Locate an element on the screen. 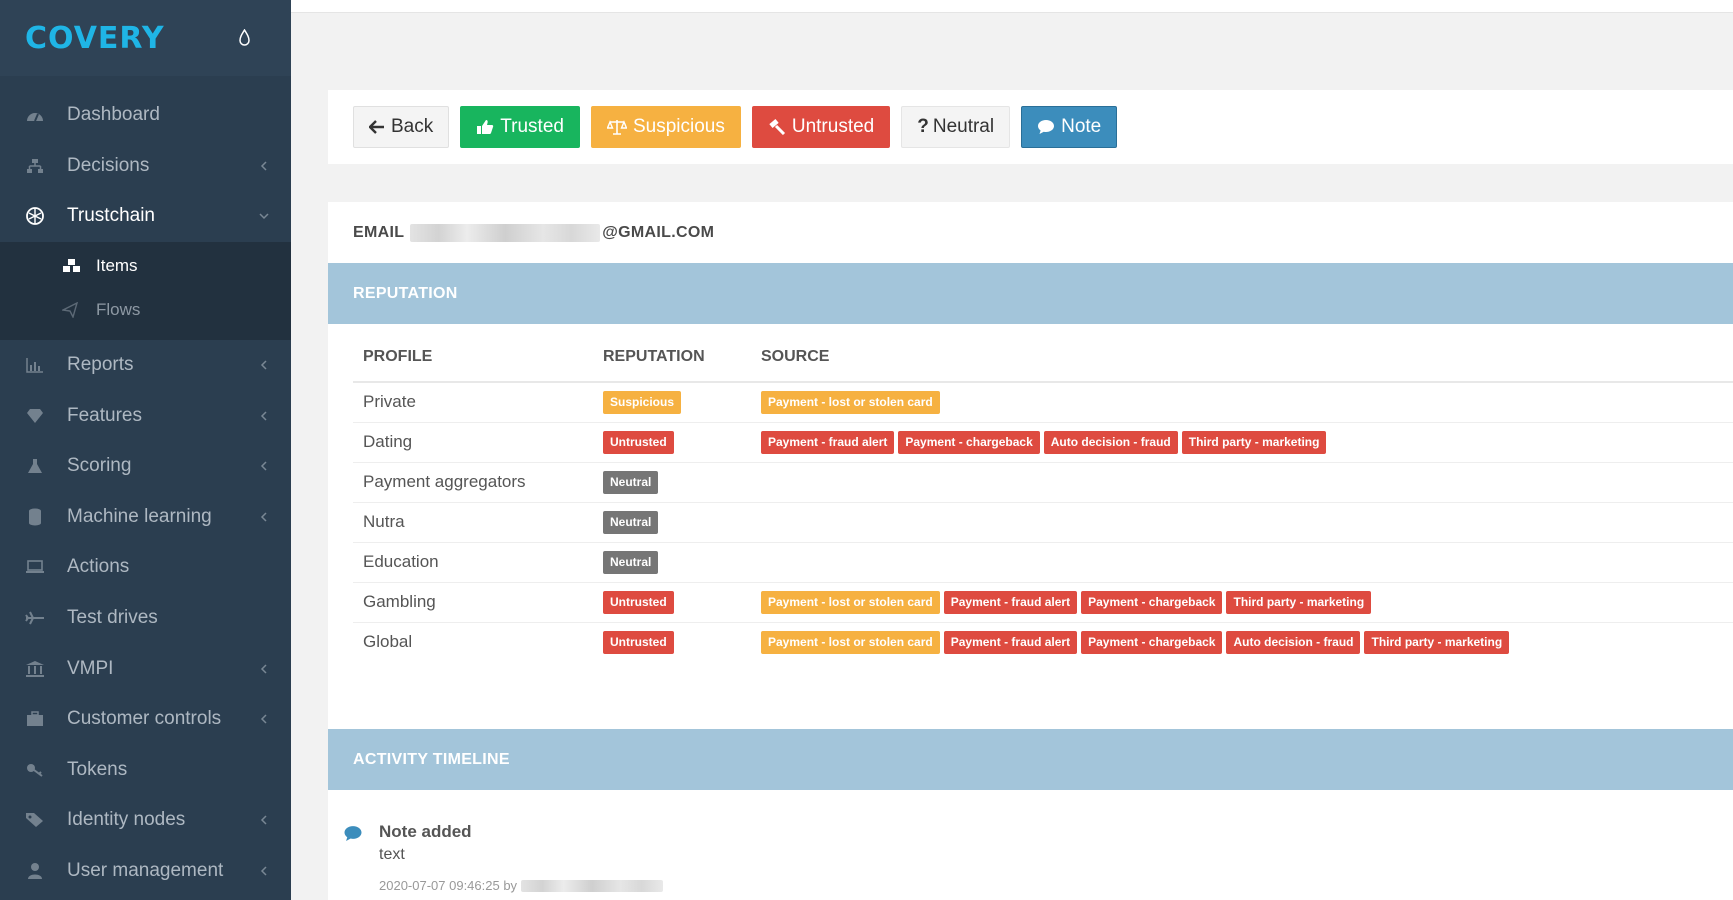 Image resolution: width=1733 pixels, height=900 pixels. sidebar-item-decisions: Decisions is located at coordinates (145, 166).